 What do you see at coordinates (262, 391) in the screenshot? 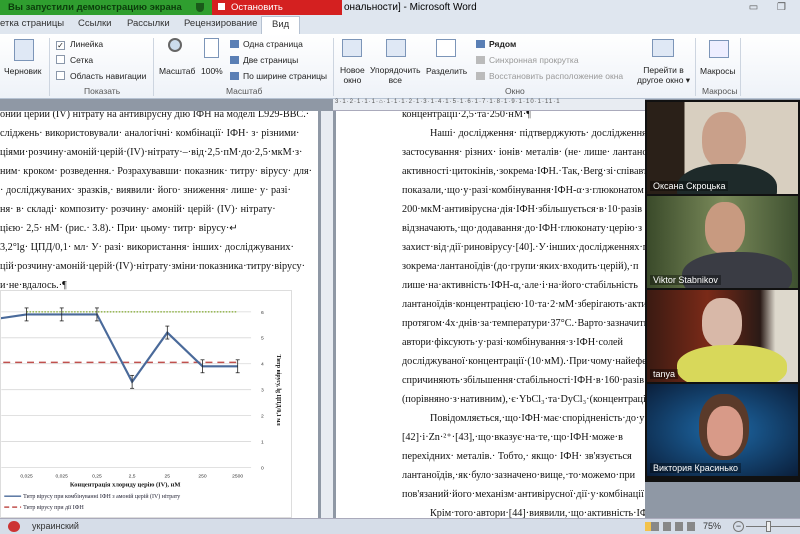
I see `y-tick-label: 3` at bounding box center [262, 391].